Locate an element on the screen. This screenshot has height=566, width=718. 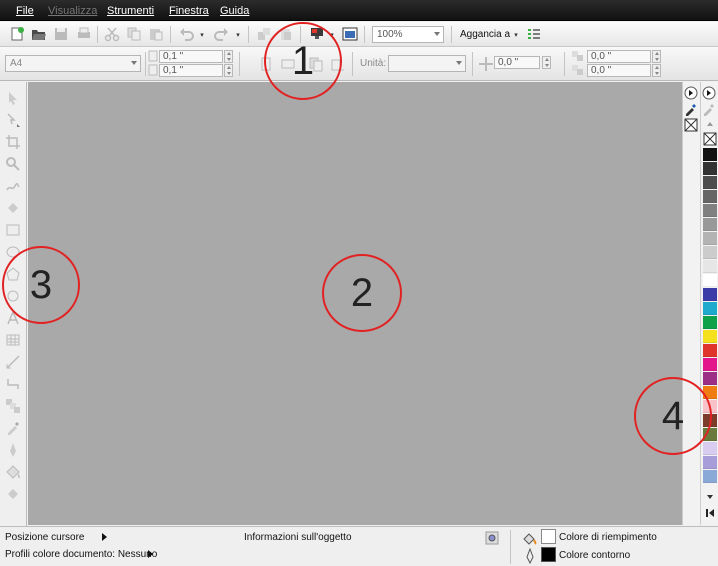
outline-color-swatch is located at coordinates (548, 554).